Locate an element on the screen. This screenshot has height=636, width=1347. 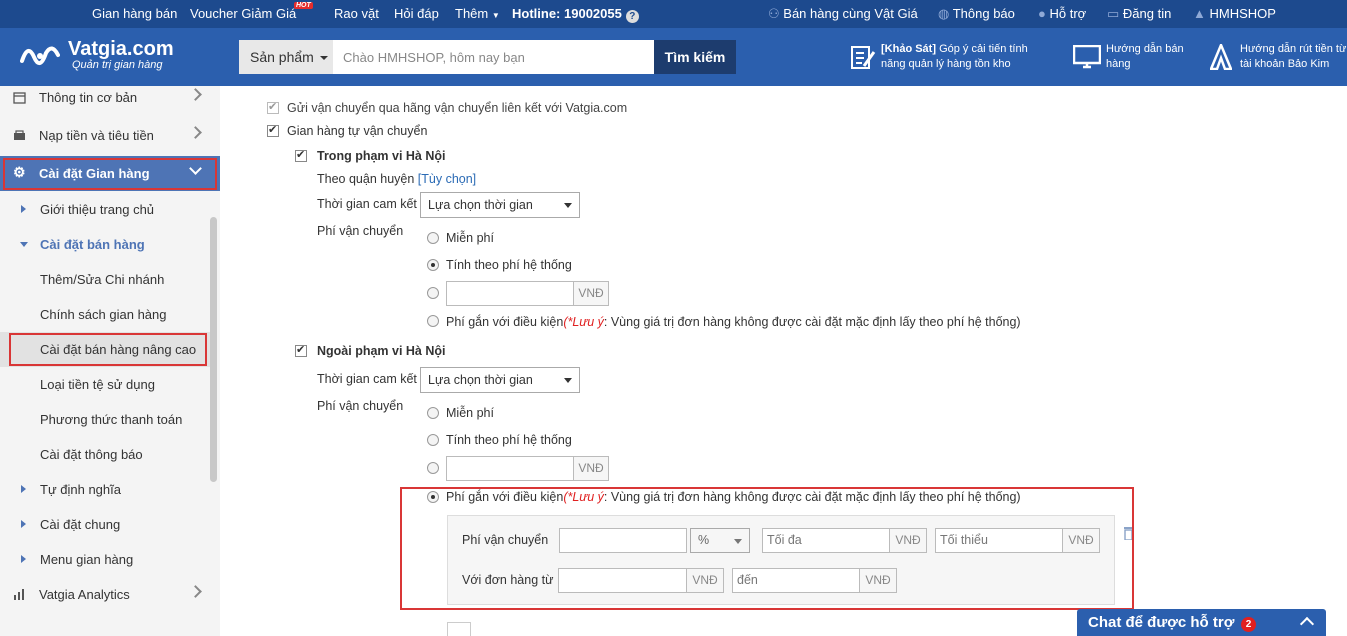
sidebar-sub-label: Menu gian hàng is located at coordinates (87, 559).